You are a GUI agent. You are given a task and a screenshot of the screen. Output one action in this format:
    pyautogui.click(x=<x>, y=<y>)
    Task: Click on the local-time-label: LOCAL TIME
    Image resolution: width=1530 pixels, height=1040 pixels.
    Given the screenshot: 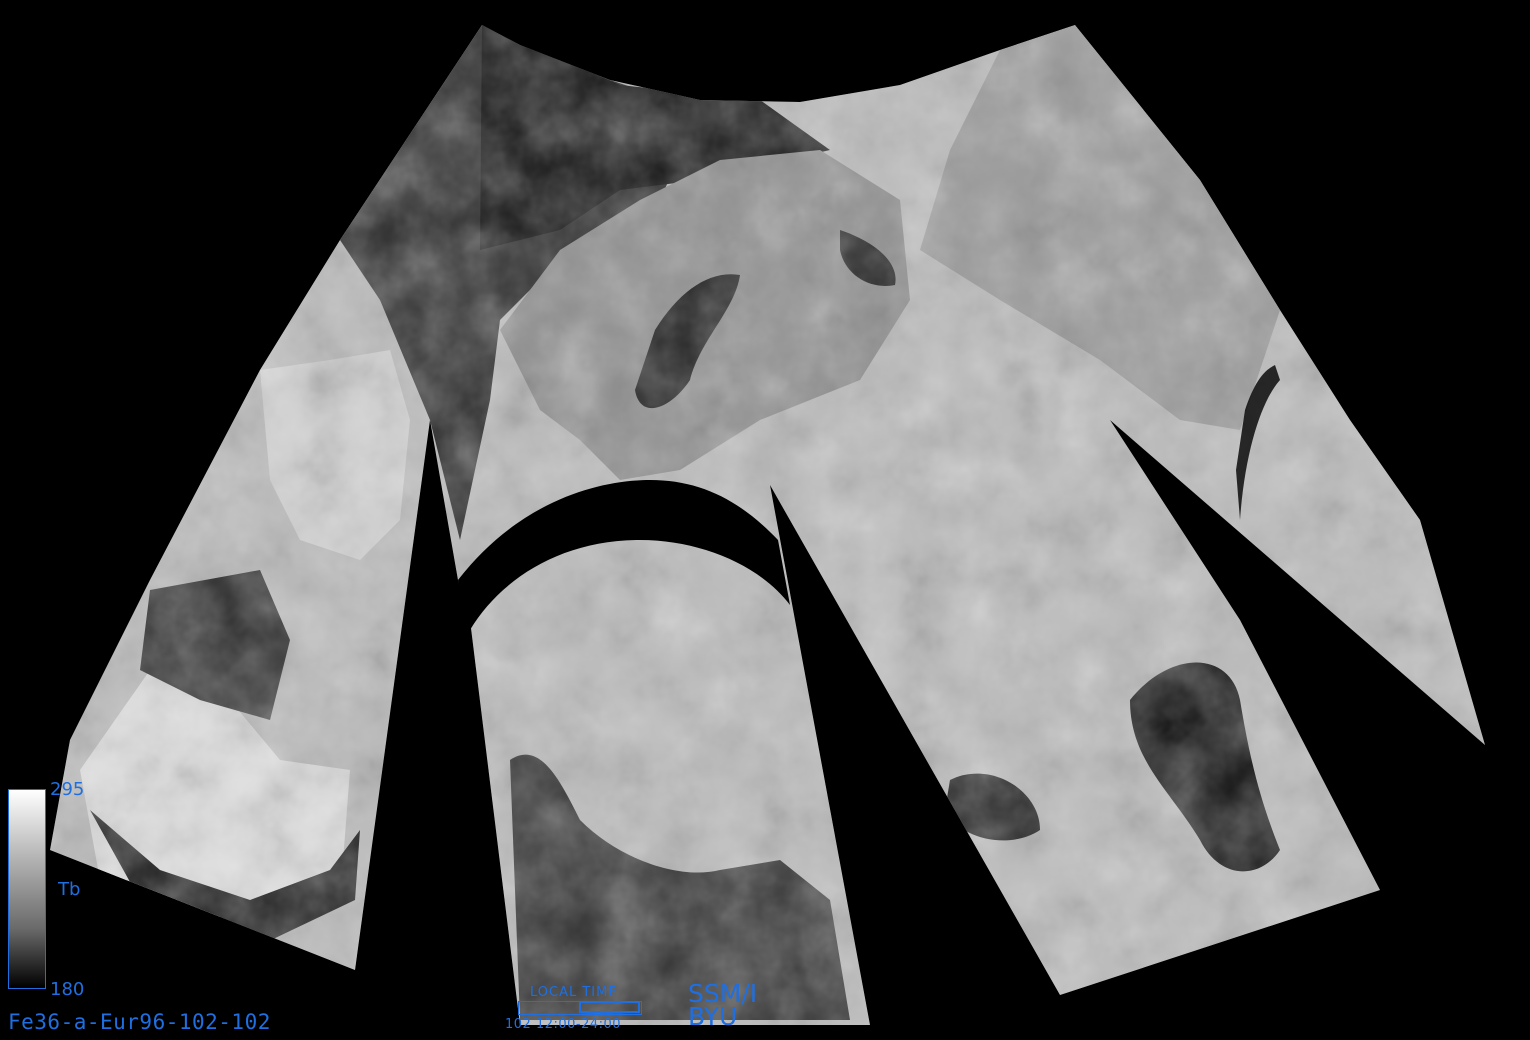 What is the action you would take?
    pyautogui.click(x=574, y=992)
    